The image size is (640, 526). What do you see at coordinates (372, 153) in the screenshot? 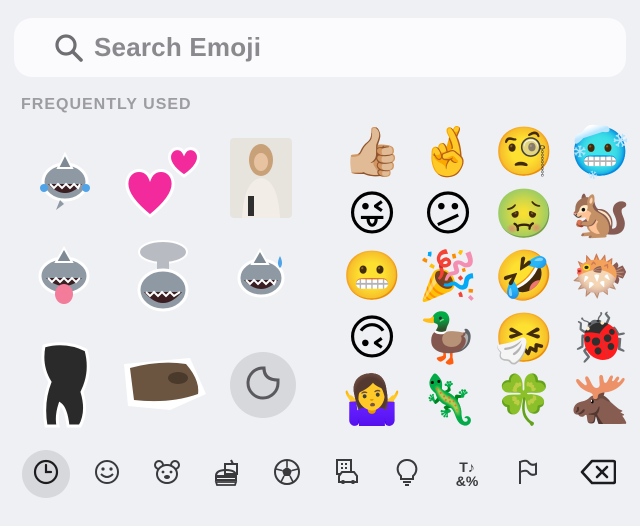
I see `emoji-key: 👍🏼` at bounding box center [372, 153].